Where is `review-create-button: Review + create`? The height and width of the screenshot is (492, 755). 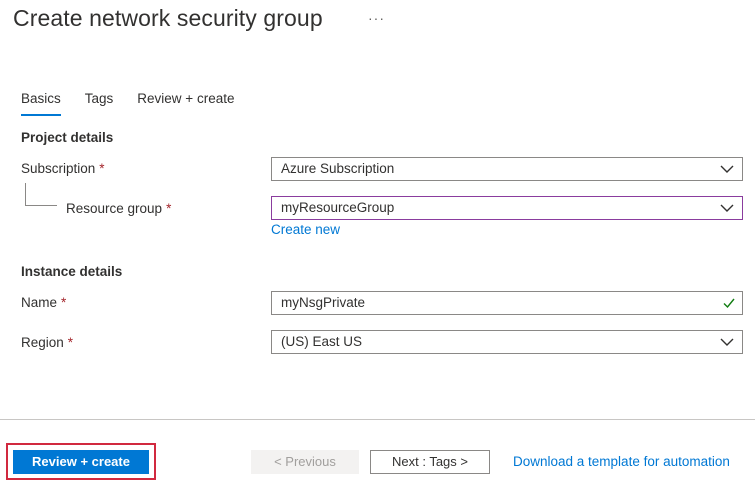 review-create-button: Review + create is located at coordinates (81, 462).